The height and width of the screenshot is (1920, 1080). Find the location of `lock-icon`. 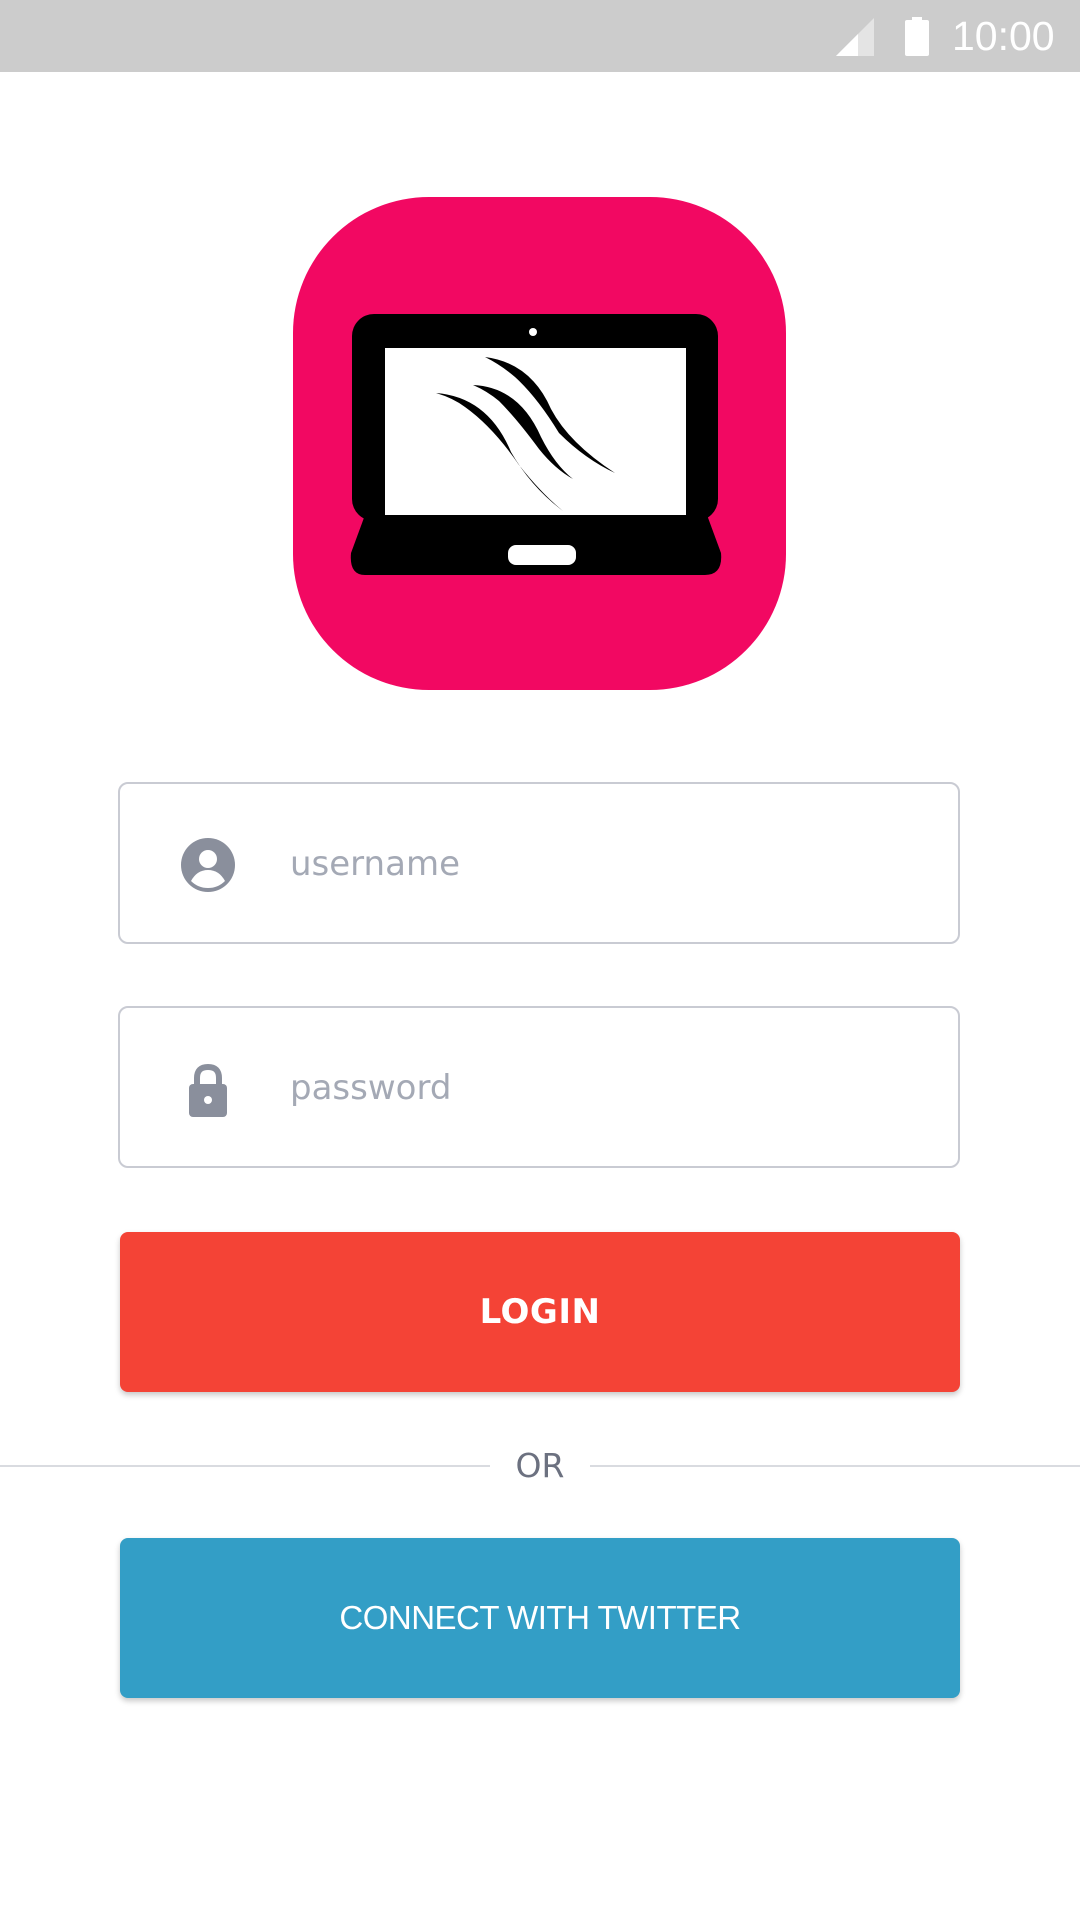

lock-icon is located at coordinates (208, 1090).